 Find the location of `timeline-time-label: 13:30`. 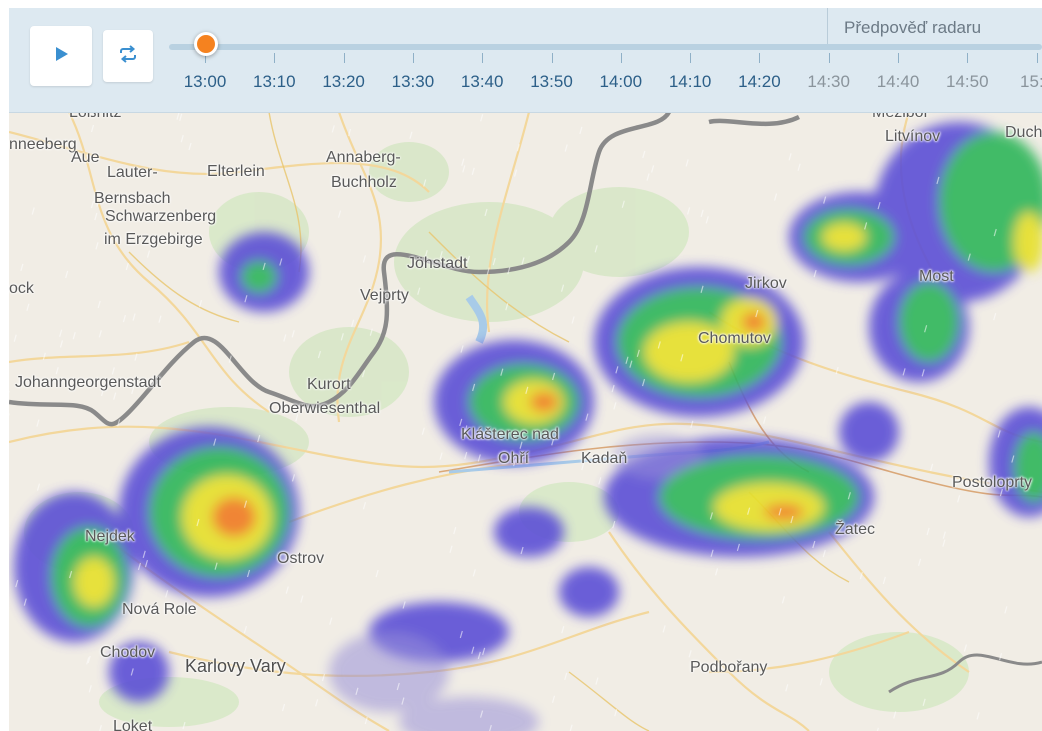

timeline-time-label: 13:30 is located at coordinates (413, 82).